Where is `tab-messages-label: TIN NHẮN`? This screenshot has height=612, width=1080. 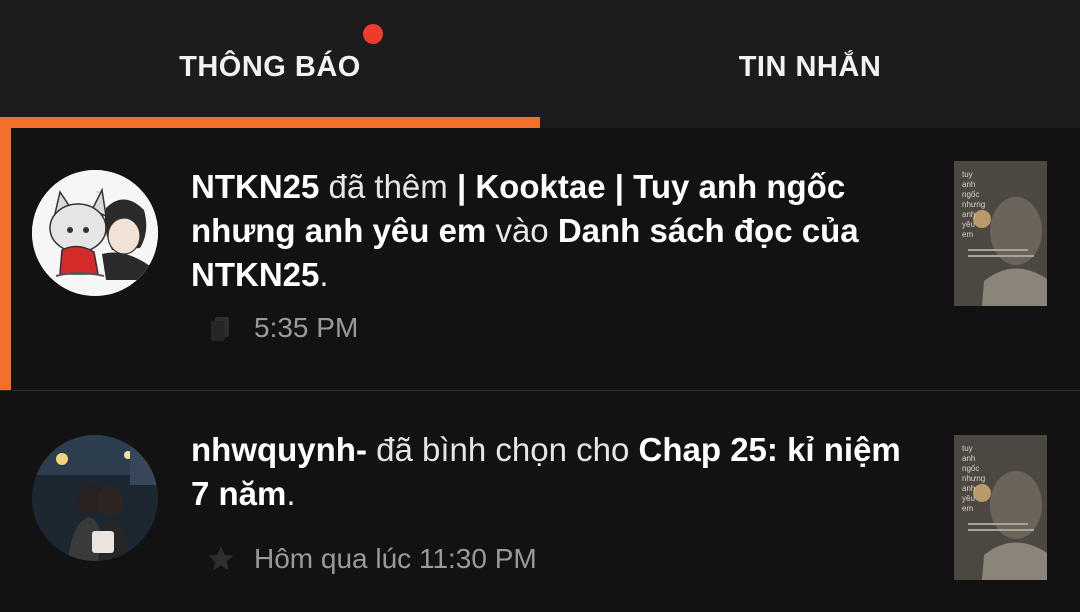
tab-messages-label: TIN NHẮN is located at coordinates (810, 66).